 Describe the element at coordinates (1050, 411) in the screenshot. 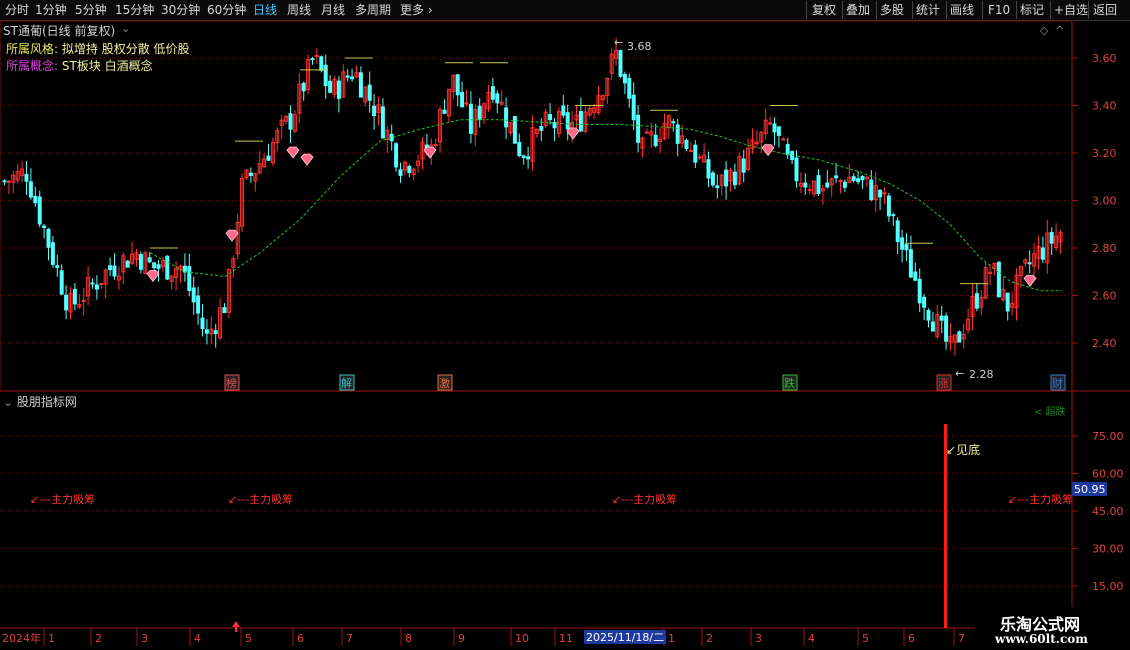

I see `oversold-label: < 超跌` at that location.